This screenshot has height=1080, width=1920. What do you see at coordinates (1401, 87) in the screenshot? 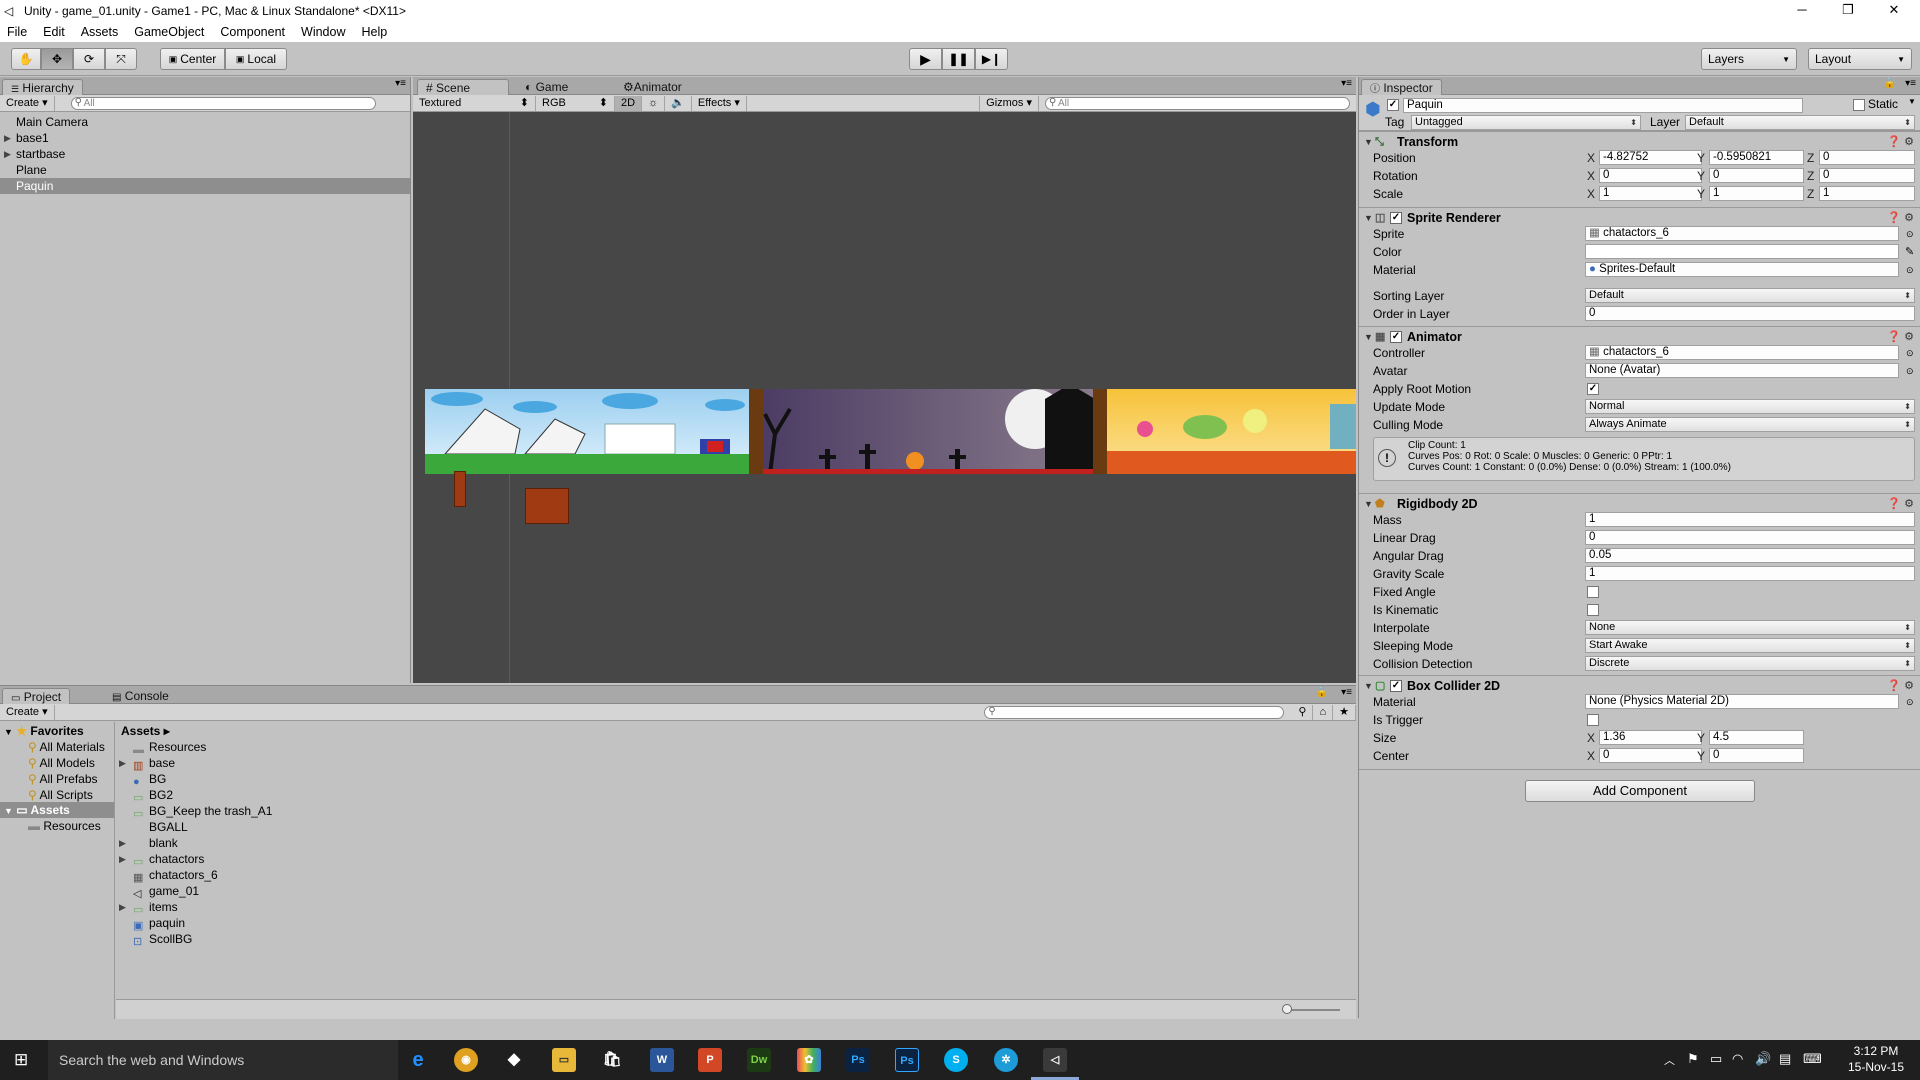
I see `tab-inspector: ⓘ Inspector` at bounding box center [1401, 87].